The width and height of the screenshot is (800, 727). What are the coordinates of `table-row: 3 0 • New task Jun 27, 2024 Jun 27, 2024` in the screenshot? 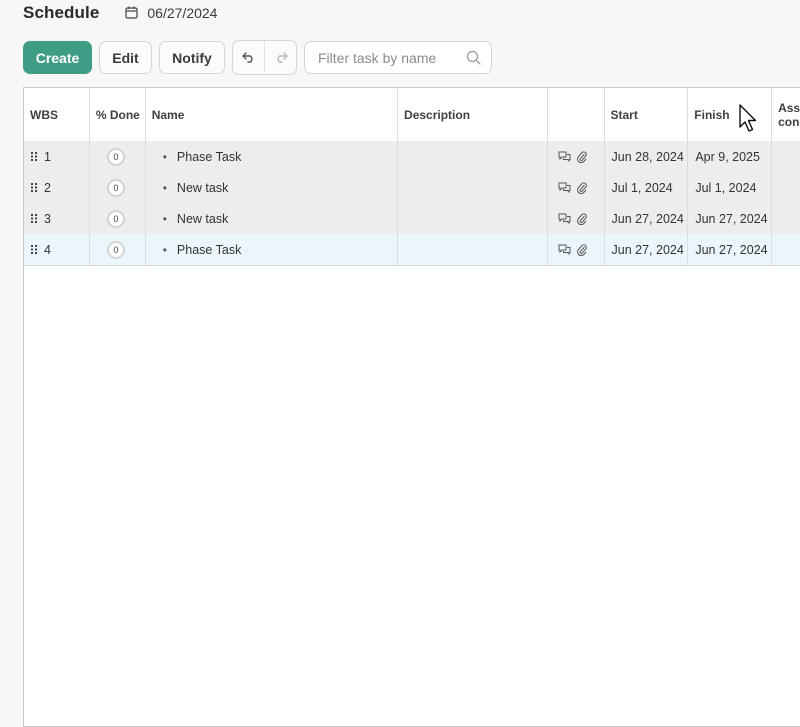 It's located at (412, 219).